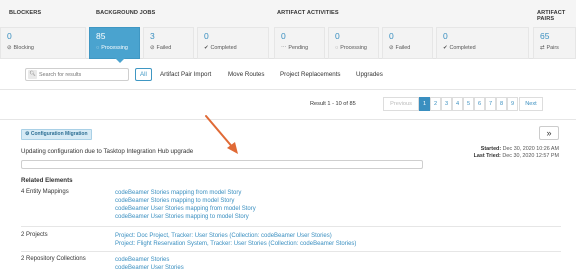 The image size is (576, 275). Describe the element at coordinates (149, 260) in the screenshot. I see `related-link: codeBeamer Stories` at that location.